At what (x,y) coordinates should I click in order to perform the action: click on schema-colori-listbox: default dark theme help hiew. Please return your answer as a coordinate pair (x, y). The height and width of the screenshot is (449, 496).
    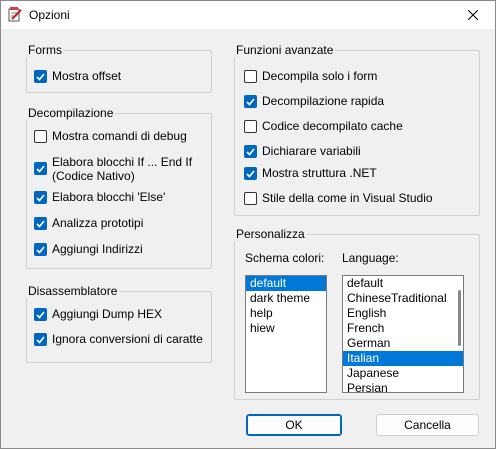
    Looking at the image, I should click on (286, 334).